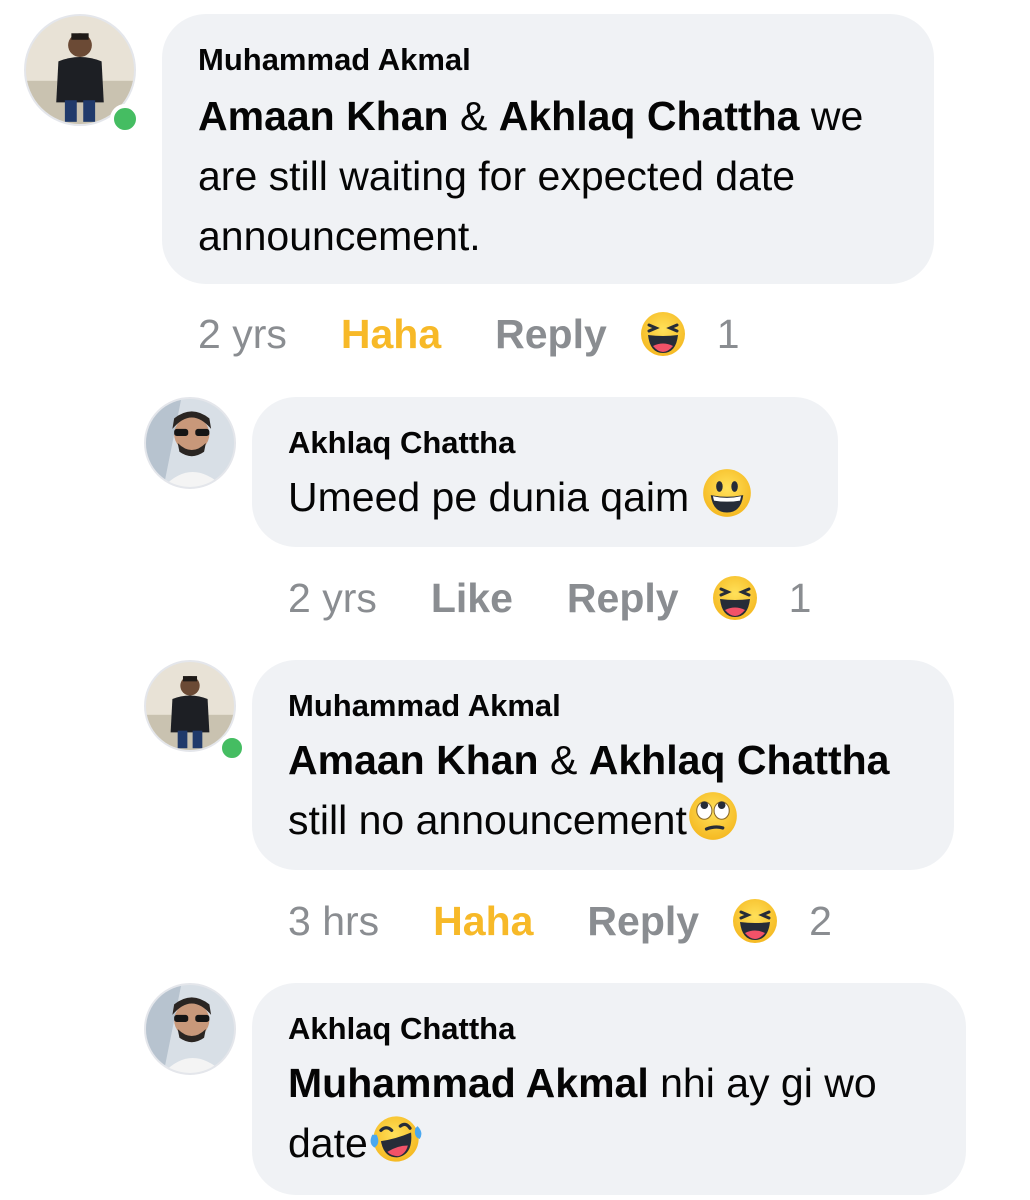 This screenshot has width=1030, height=1200. What do you see at coordinates (713, 824) in the screenshot?
I see `eye-roll-emoji-icon` at bounding box center [713, 824].